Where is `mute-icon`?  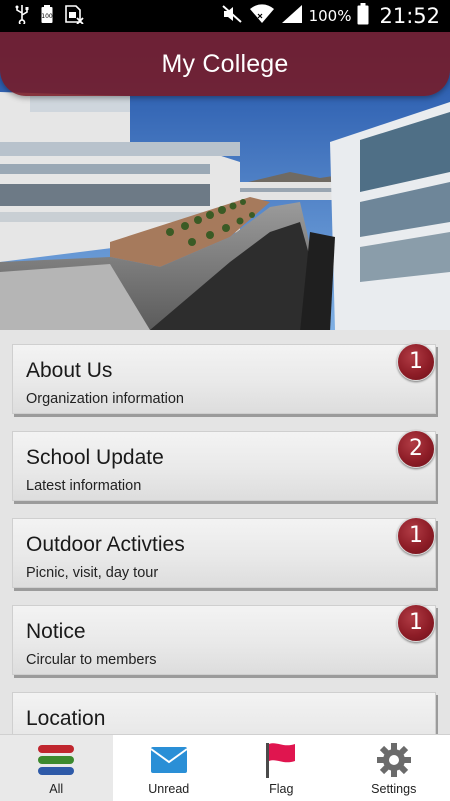
mute-icon is located at coordinates (232, 16).